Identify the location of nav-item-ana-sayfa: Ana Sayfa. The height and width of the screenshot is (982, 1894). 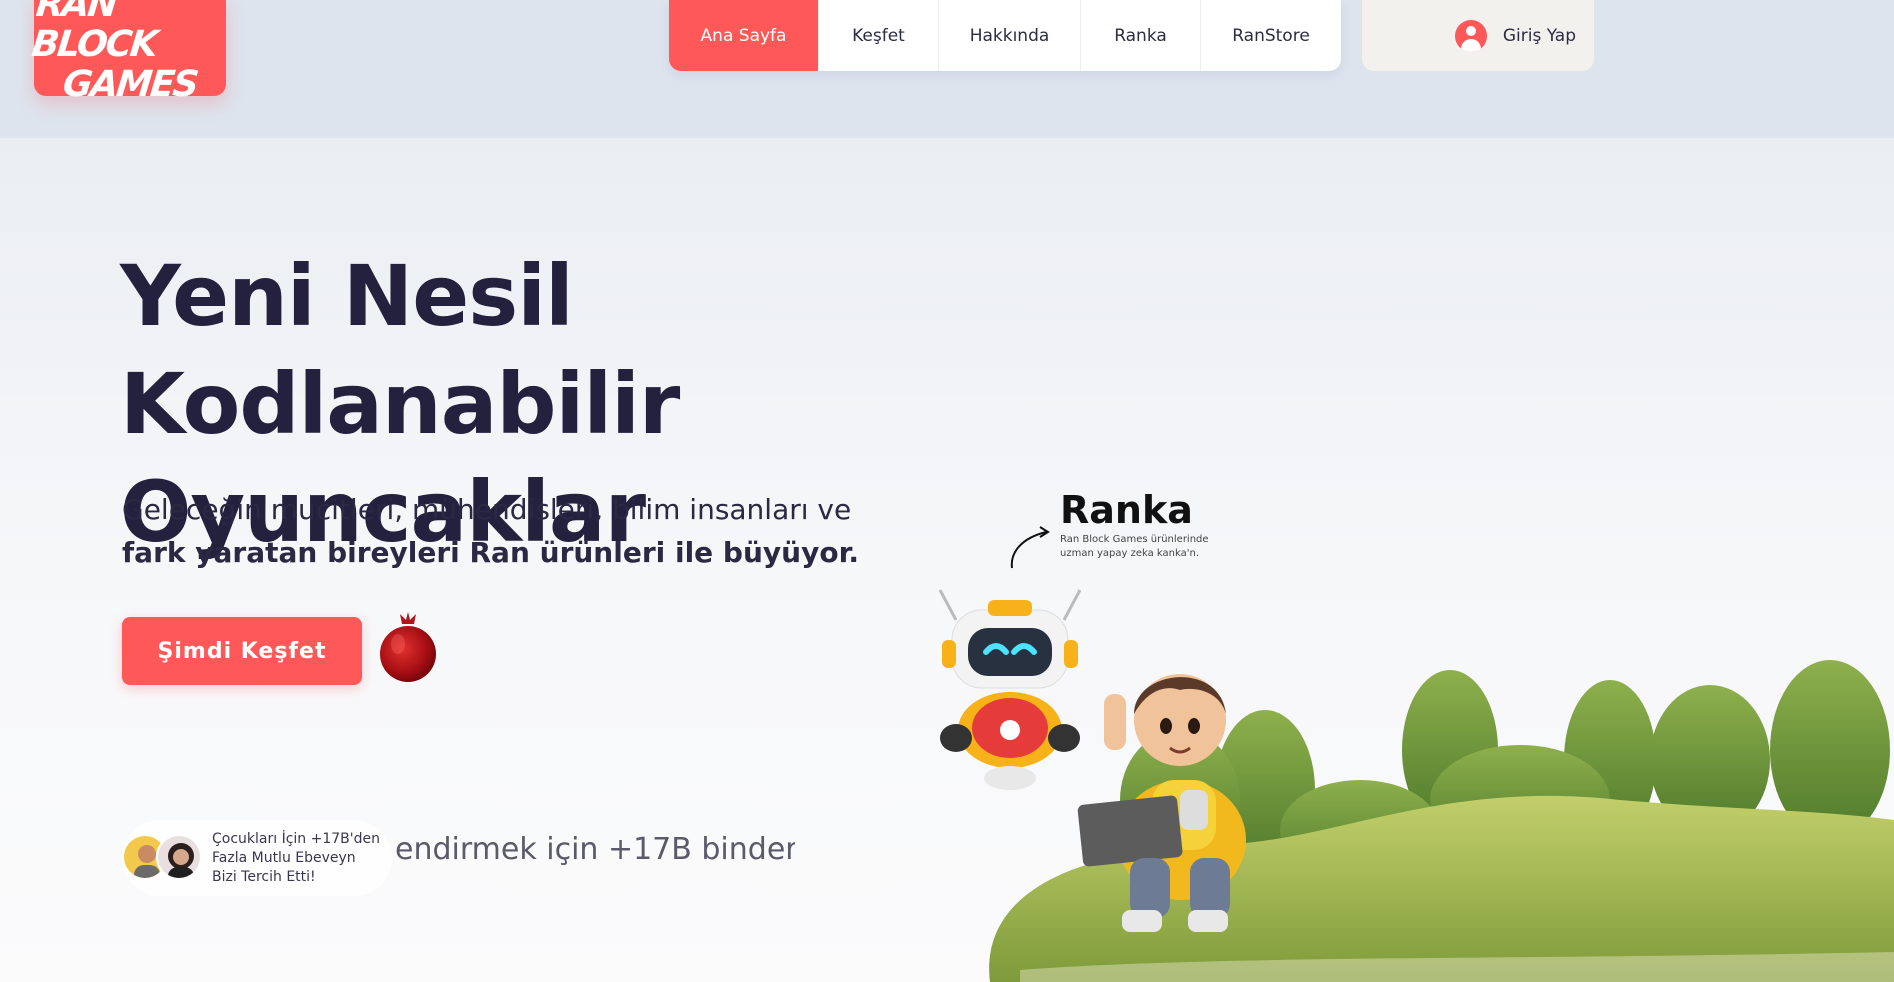
(744, 35).